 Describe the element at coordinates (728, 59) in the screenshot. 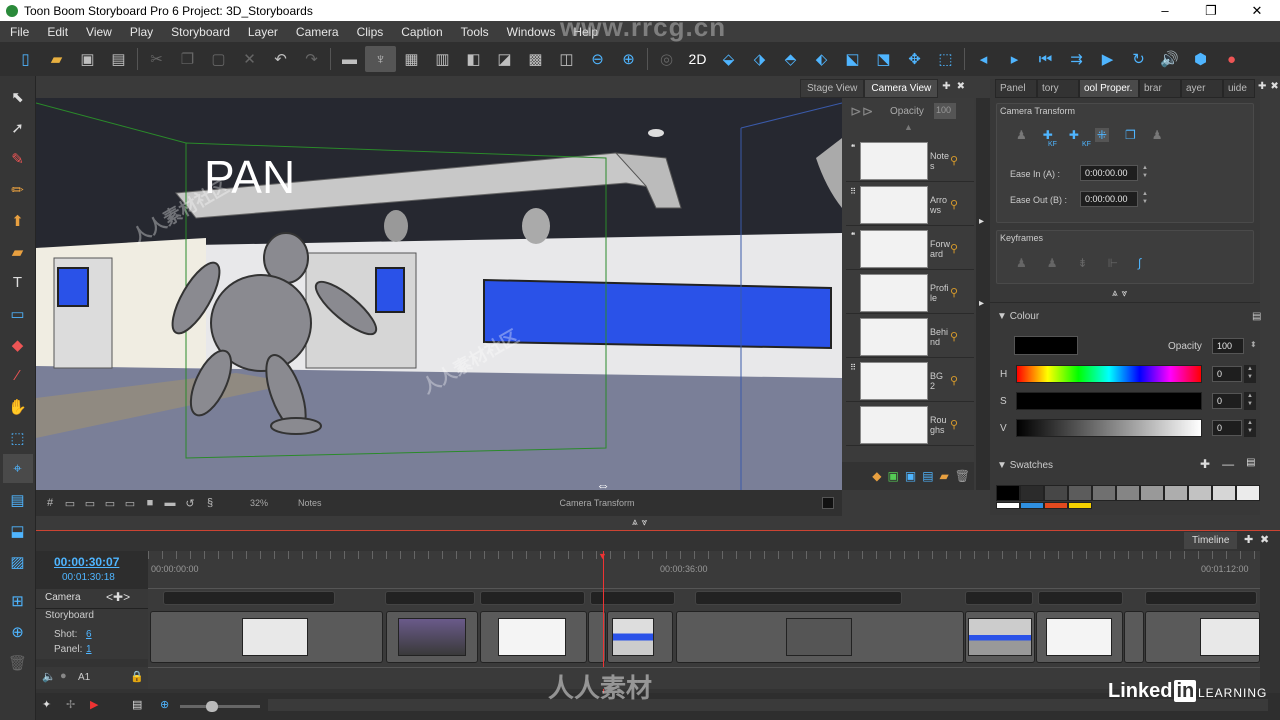

I see `camera-icon: ⬙` at that location.